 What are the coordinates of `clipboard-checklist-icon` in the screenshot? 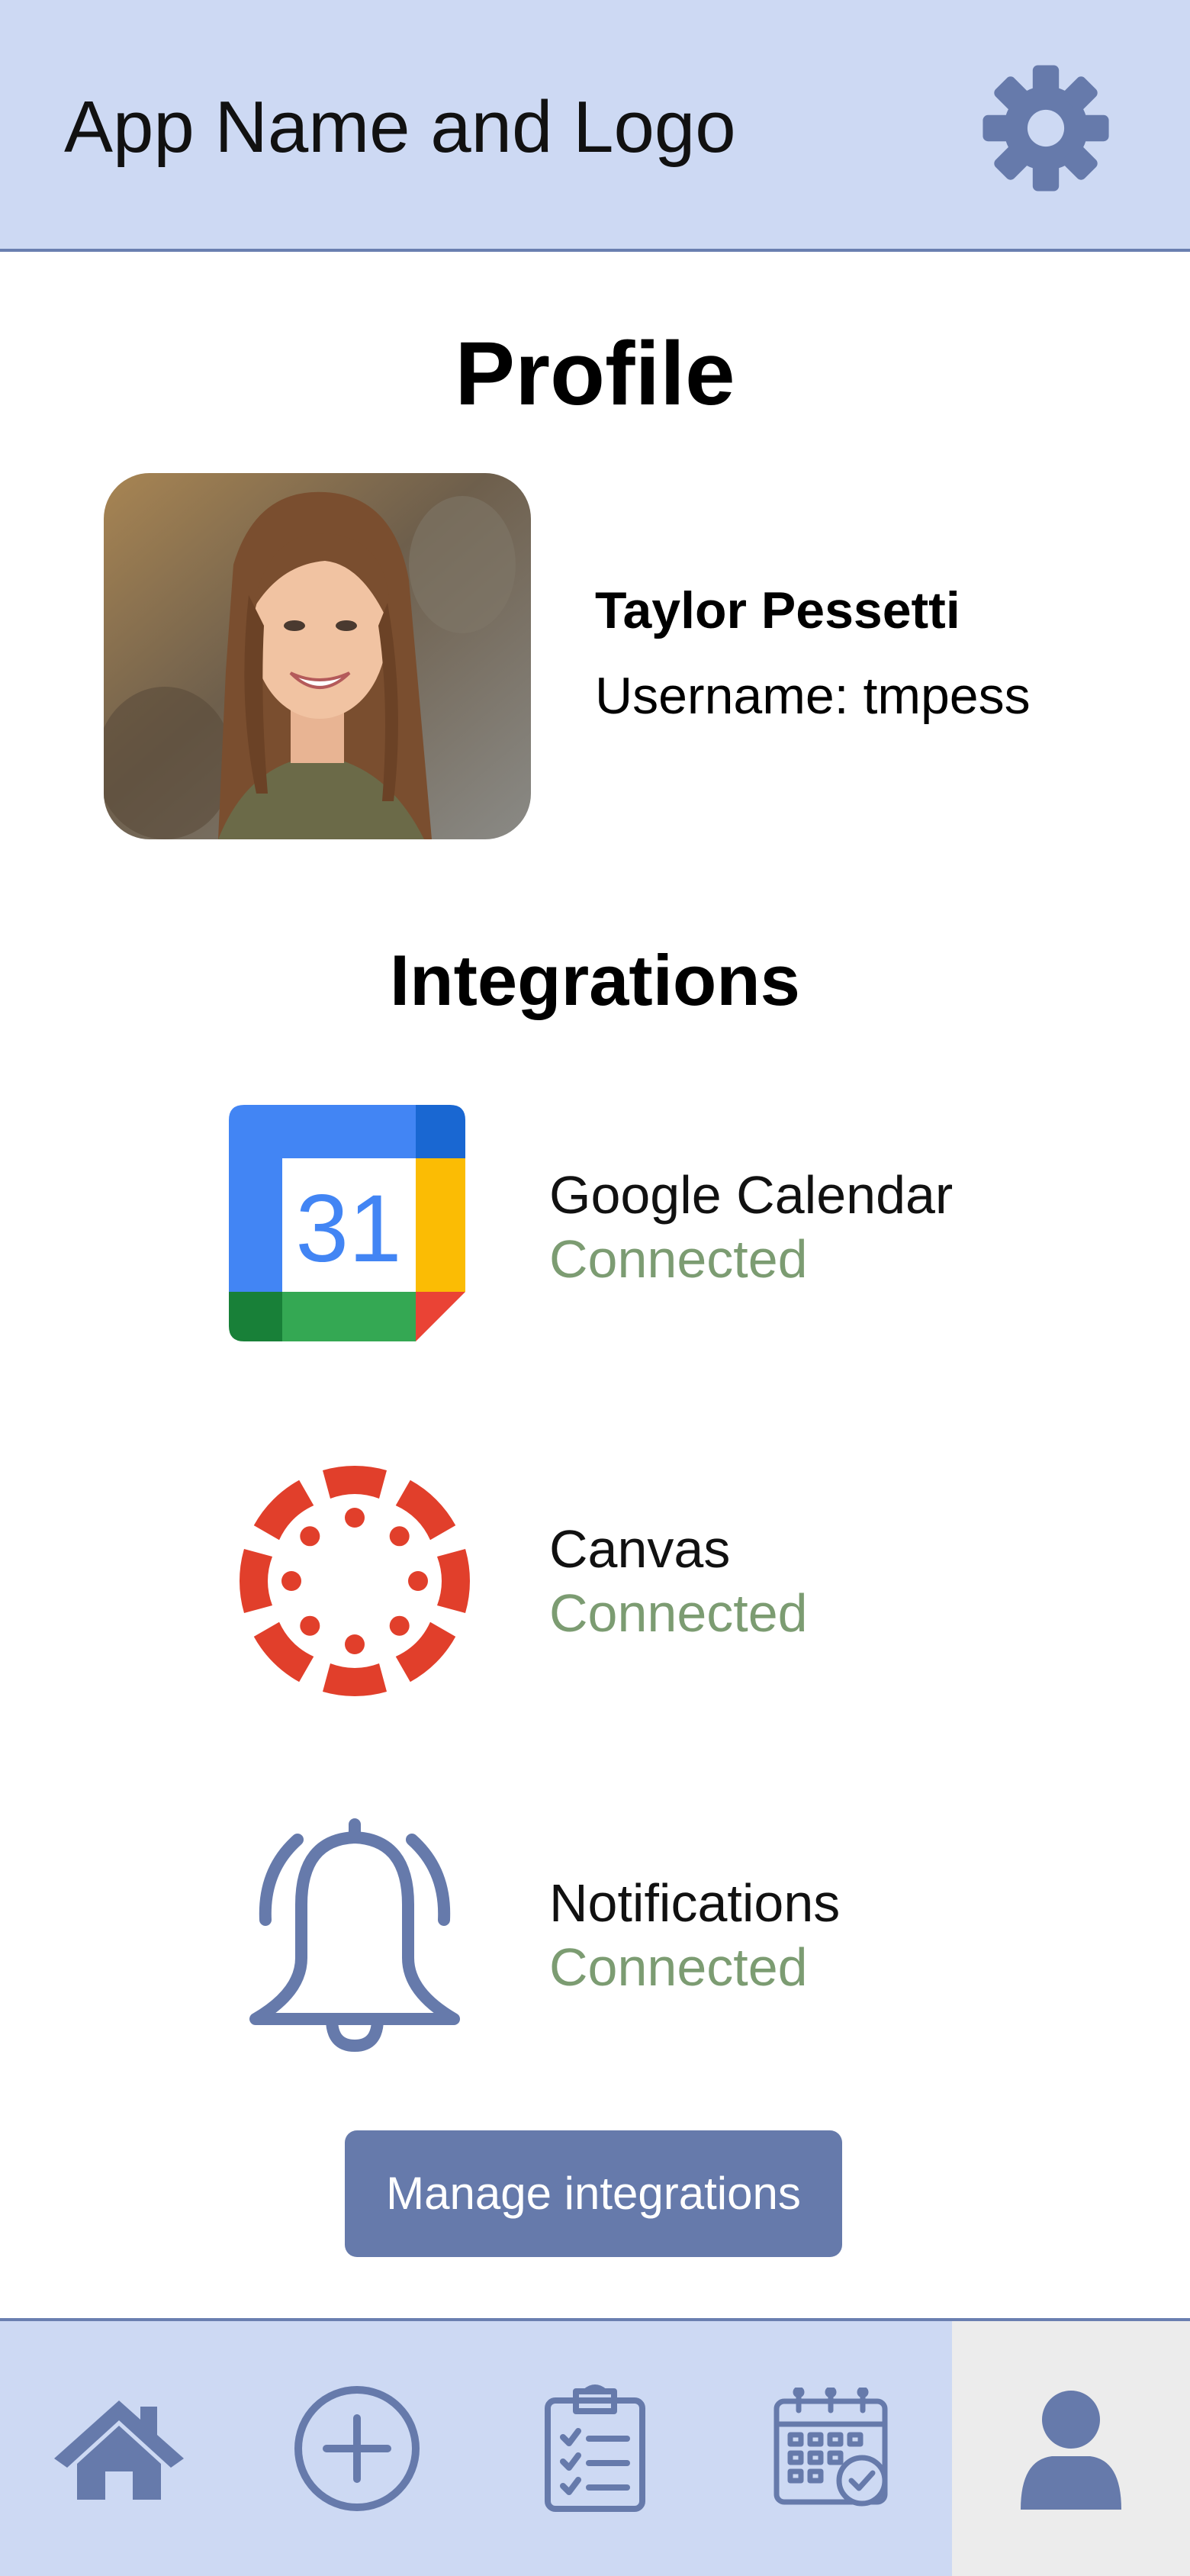 It's located at (595, 2448).